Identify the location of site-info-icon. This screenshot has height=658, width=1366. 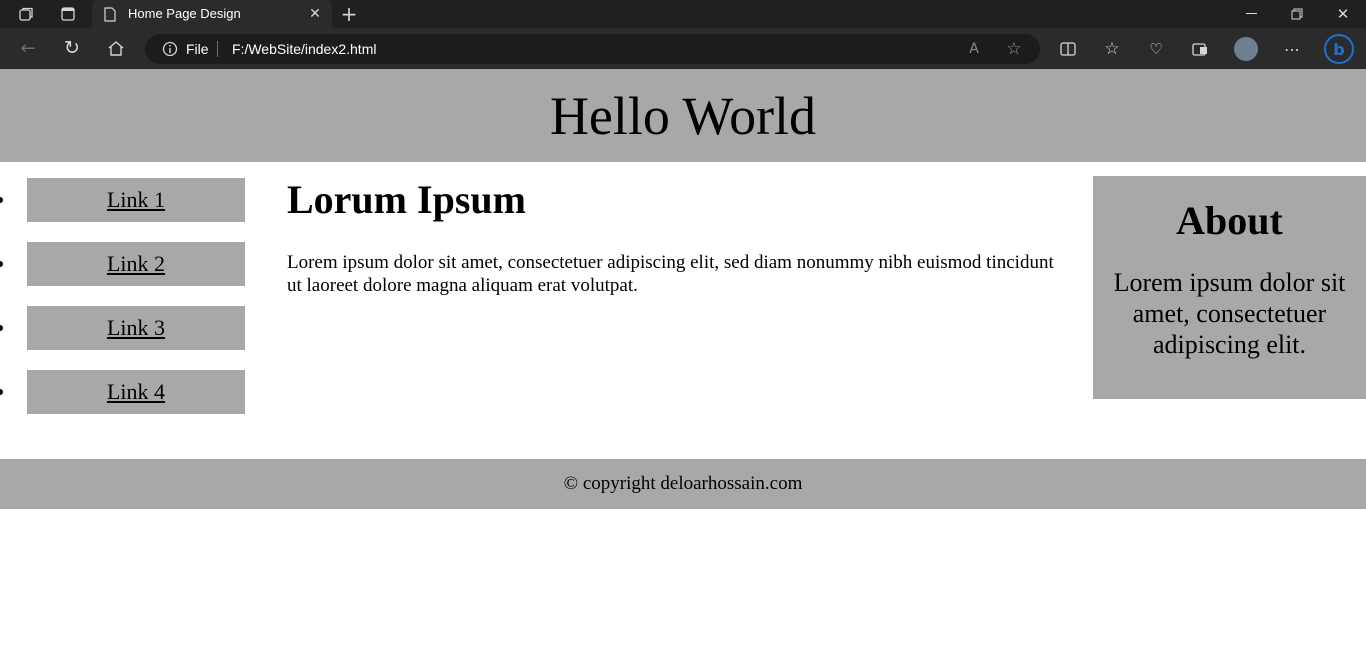
(170, 49).